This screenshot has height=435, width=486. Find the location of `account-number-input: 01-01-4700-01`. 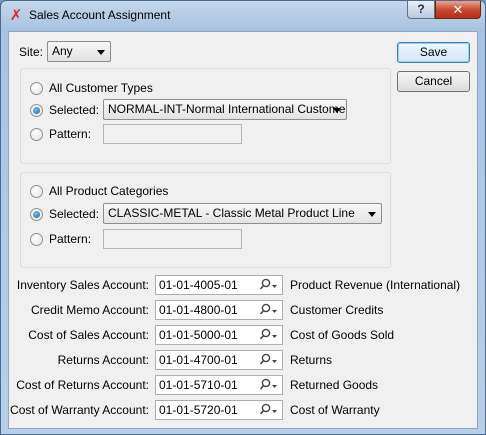

account-number-input: 01-01-4700-01 is located at coordinates (219, 360).